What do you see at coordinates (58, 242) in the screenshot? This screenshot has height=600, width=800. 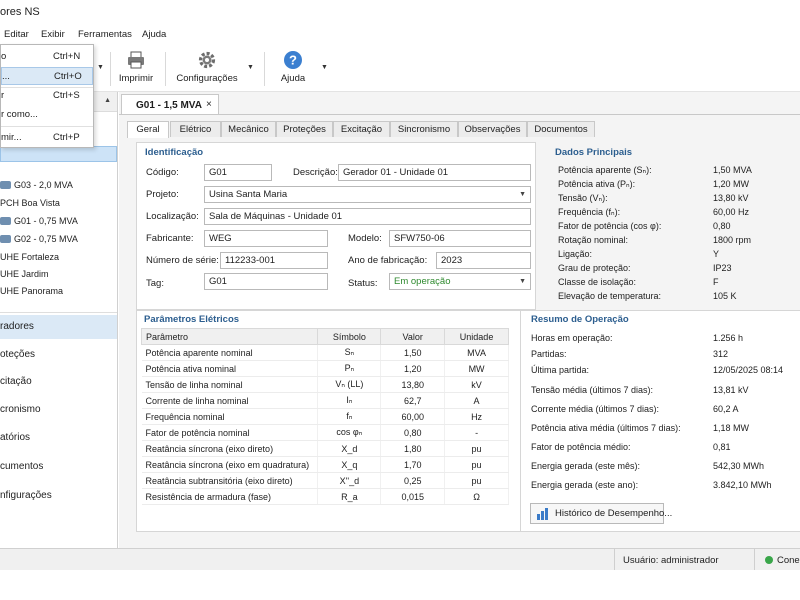 I see `tree-item-generator: G02 - 0,75 MVA` at bounding box center [58, 242].